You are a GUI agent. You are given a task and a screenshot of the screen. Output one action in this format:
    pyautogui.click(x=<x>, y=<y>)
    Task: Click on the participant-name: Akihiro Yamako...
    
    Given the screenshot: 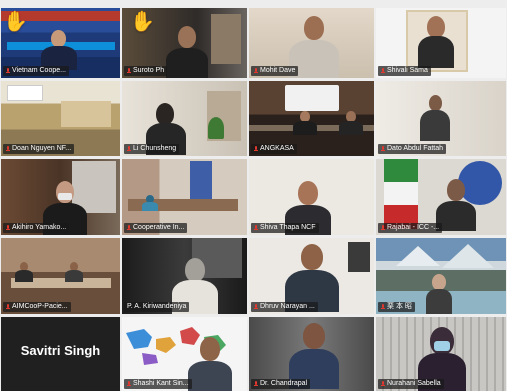 What is the action you would take?
    pyautogui.click(x=39, y=227)
    